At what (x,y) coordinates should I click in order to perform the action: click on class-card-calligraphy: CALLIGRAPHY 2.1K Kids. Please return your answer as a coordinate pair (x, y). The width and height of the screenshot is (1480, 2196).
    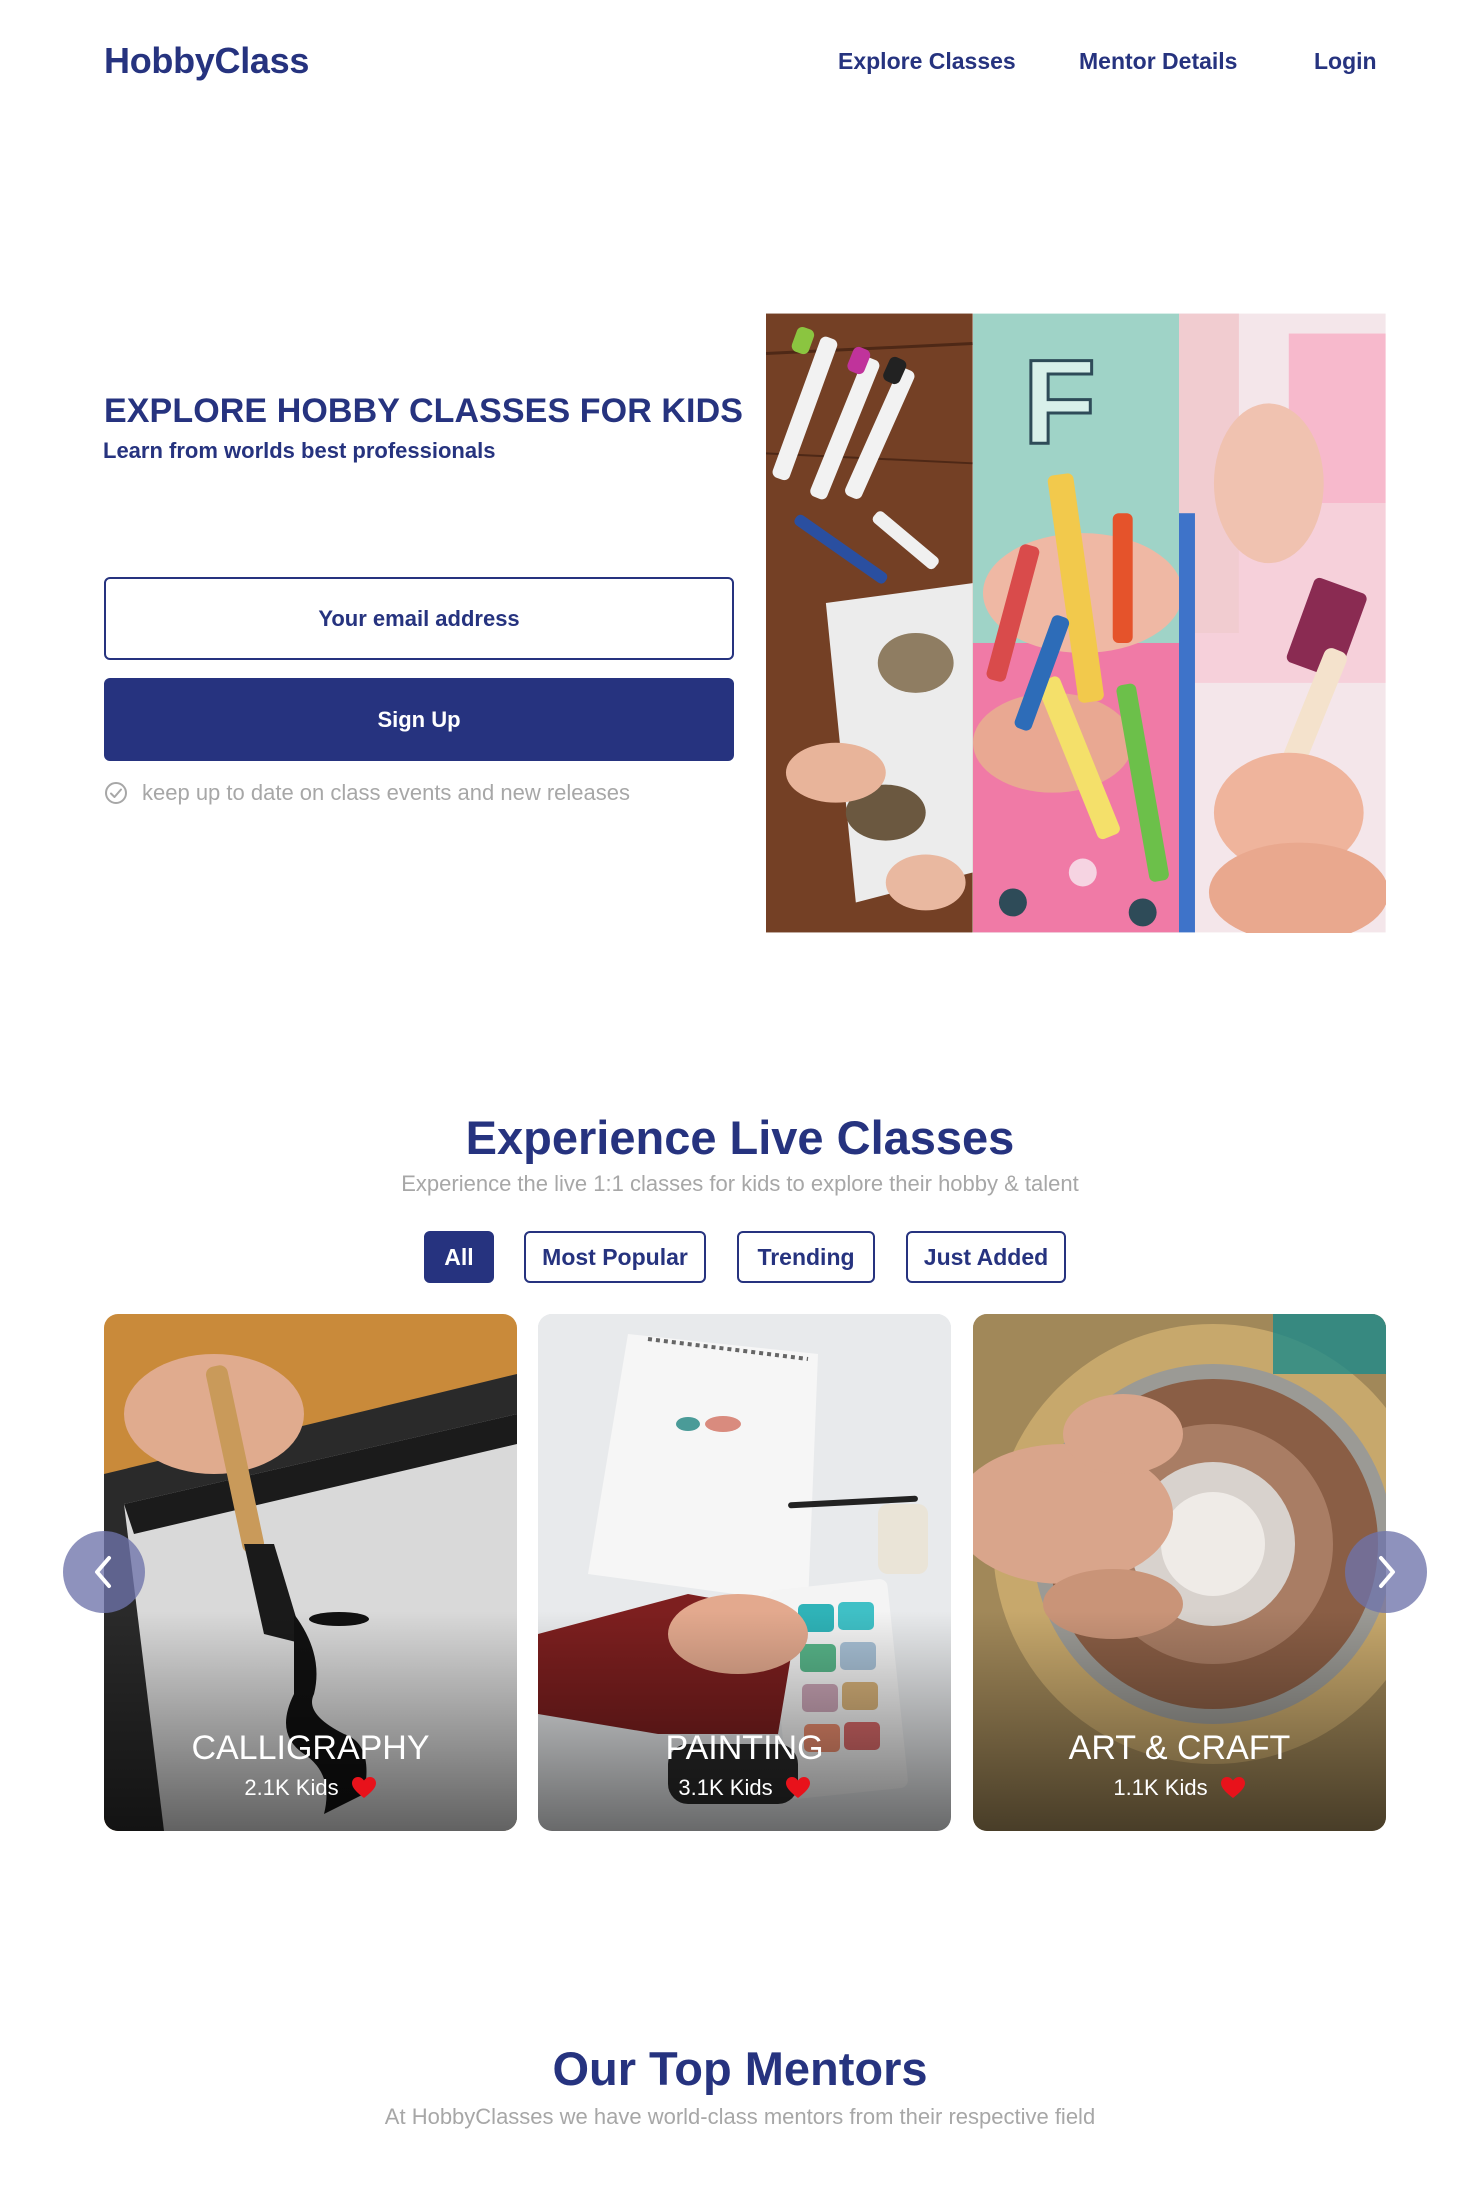
    Looking at the image, I should click on (310, 1572).